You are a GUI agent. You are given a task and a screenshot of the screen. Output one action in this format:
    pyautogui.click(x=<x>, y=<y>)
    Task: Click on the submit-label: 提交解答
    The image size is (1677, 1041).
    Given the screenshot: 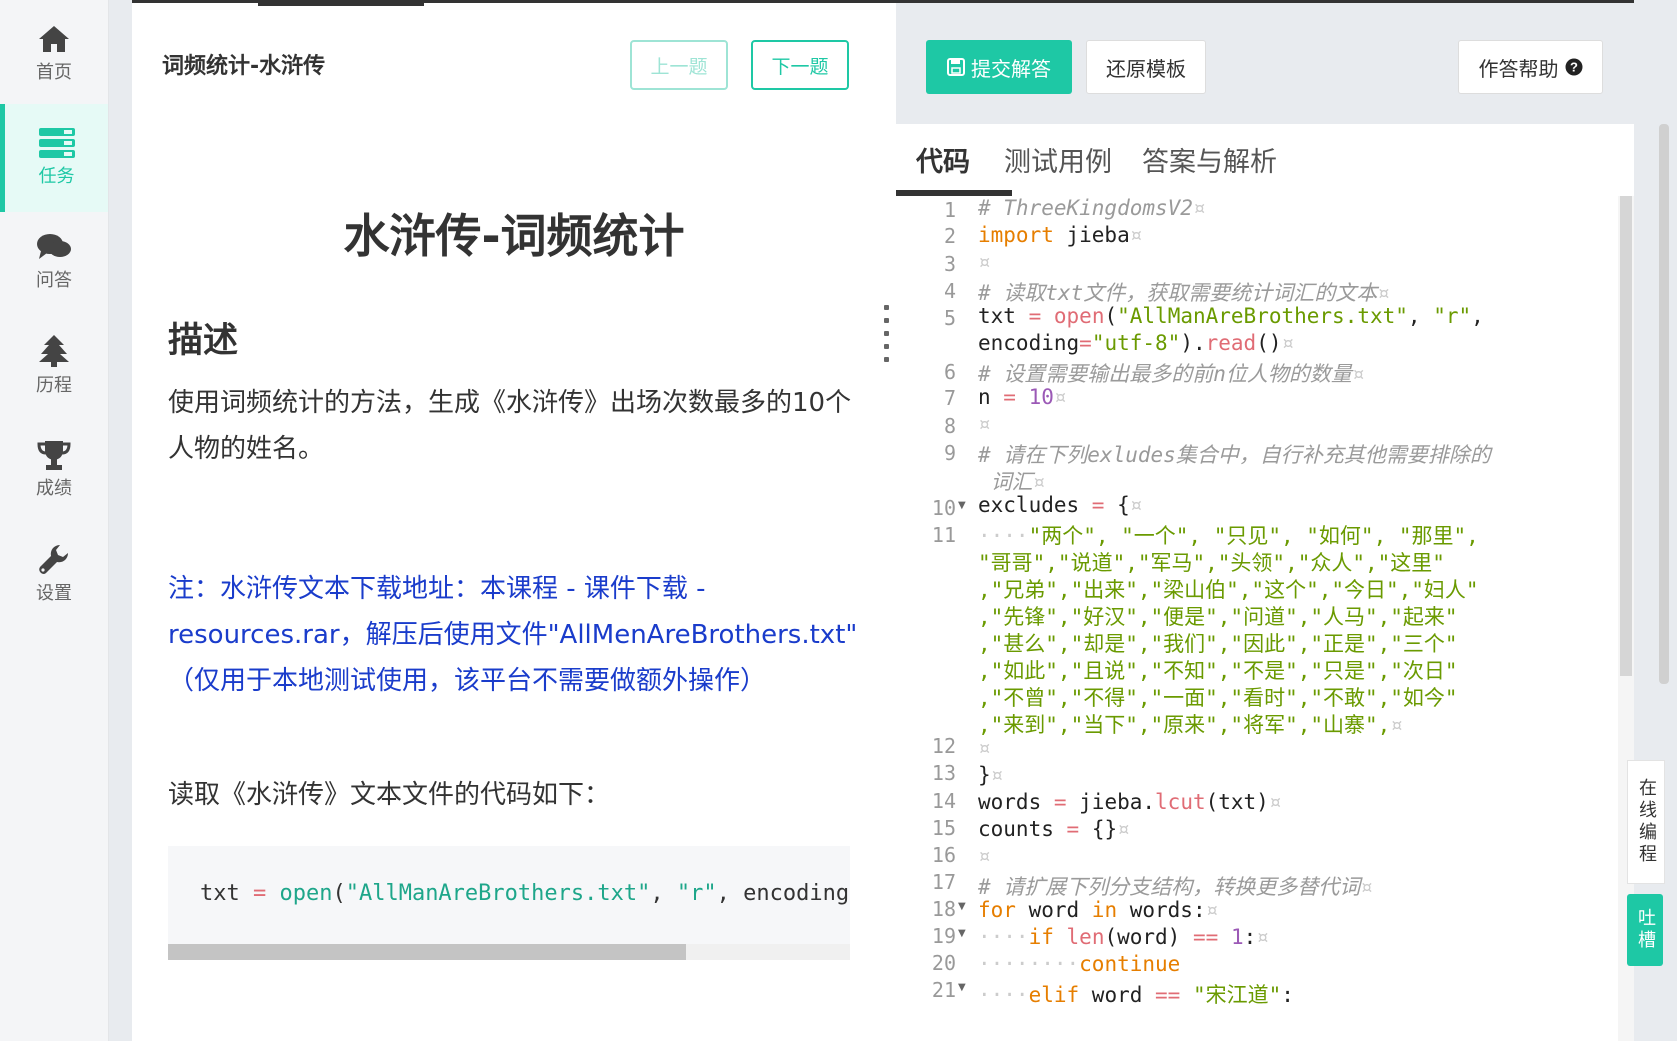 What is the action you would take?
    pyautogui.click(x=1011, y=68)
    